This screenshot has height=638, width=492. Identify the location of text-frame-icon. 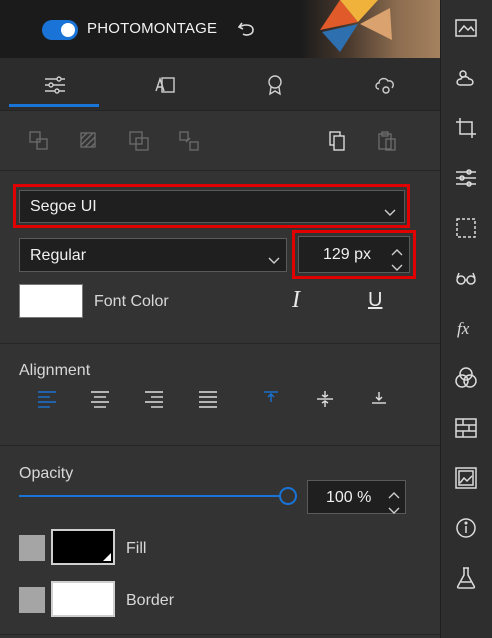
(165, 84).